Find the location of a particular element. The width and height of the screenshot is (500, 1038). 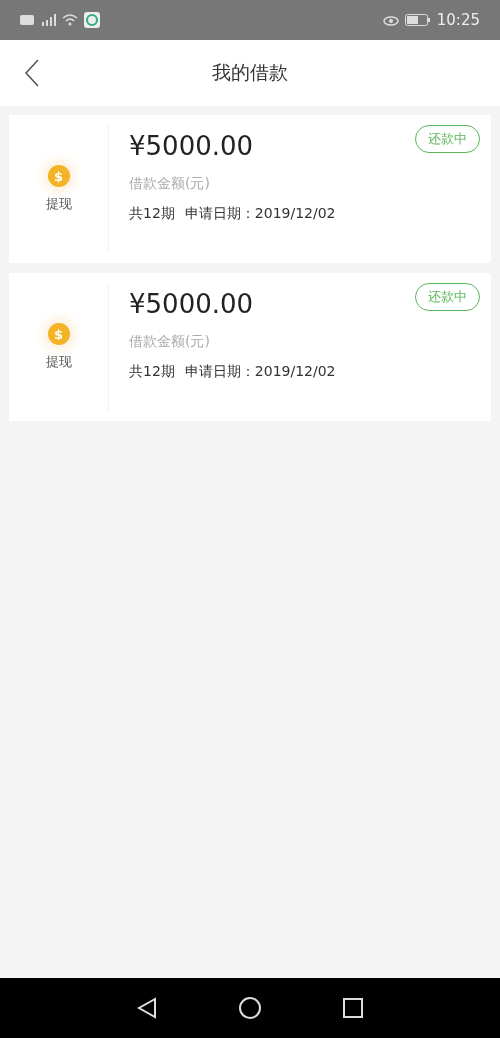

eye-icon is located at coordinates (390, 20).